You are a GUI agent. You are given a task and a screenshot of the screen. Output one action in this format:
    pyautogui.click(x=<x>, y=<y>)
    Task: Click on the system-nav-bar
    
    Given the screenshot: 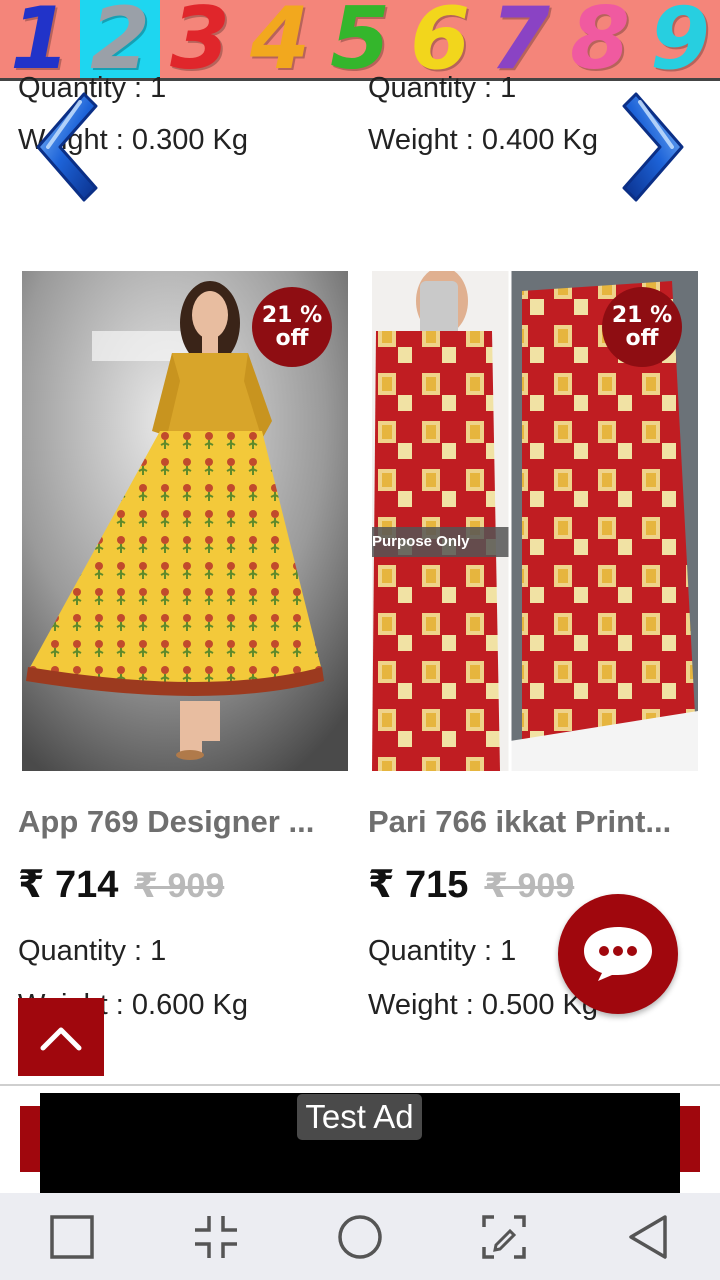 What is the action you would take?
    pyautogui.click(x=360, y=1236)
    